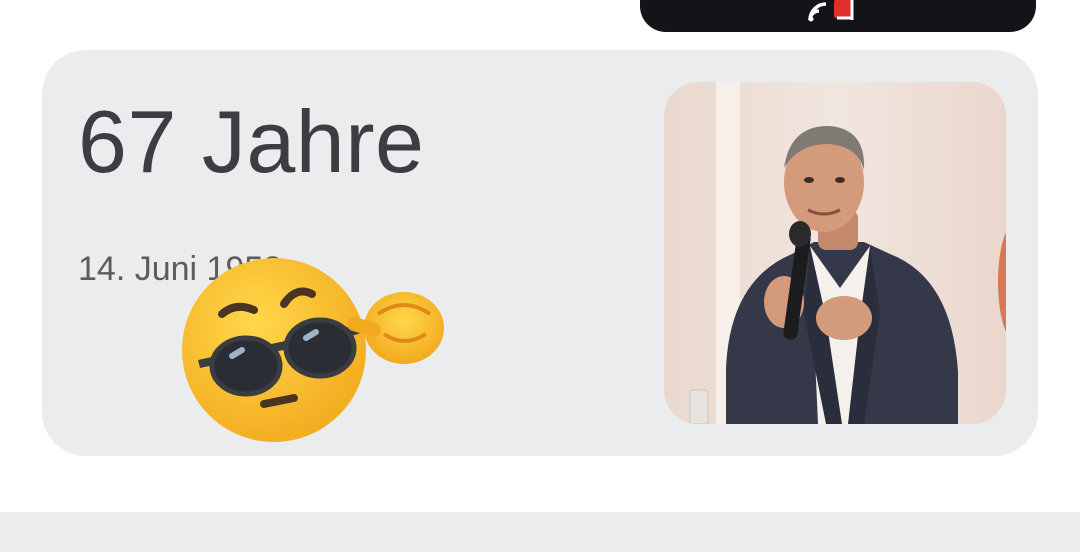  Describe the element at coordinates (540, 532) in the screenshot. I see `next-card-edge` at that location.